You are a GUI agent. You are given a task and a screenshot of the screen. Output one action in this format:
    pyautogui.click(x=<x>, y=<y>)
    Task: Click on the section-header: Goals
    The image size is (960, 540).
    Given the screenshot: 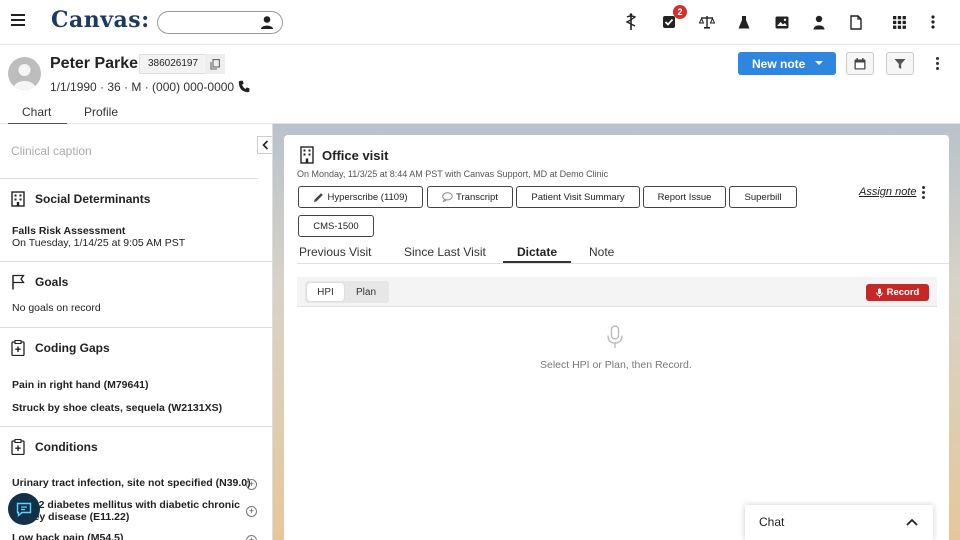 What is the action you would take?
    pyautogui.click(x=39, y=282)
    